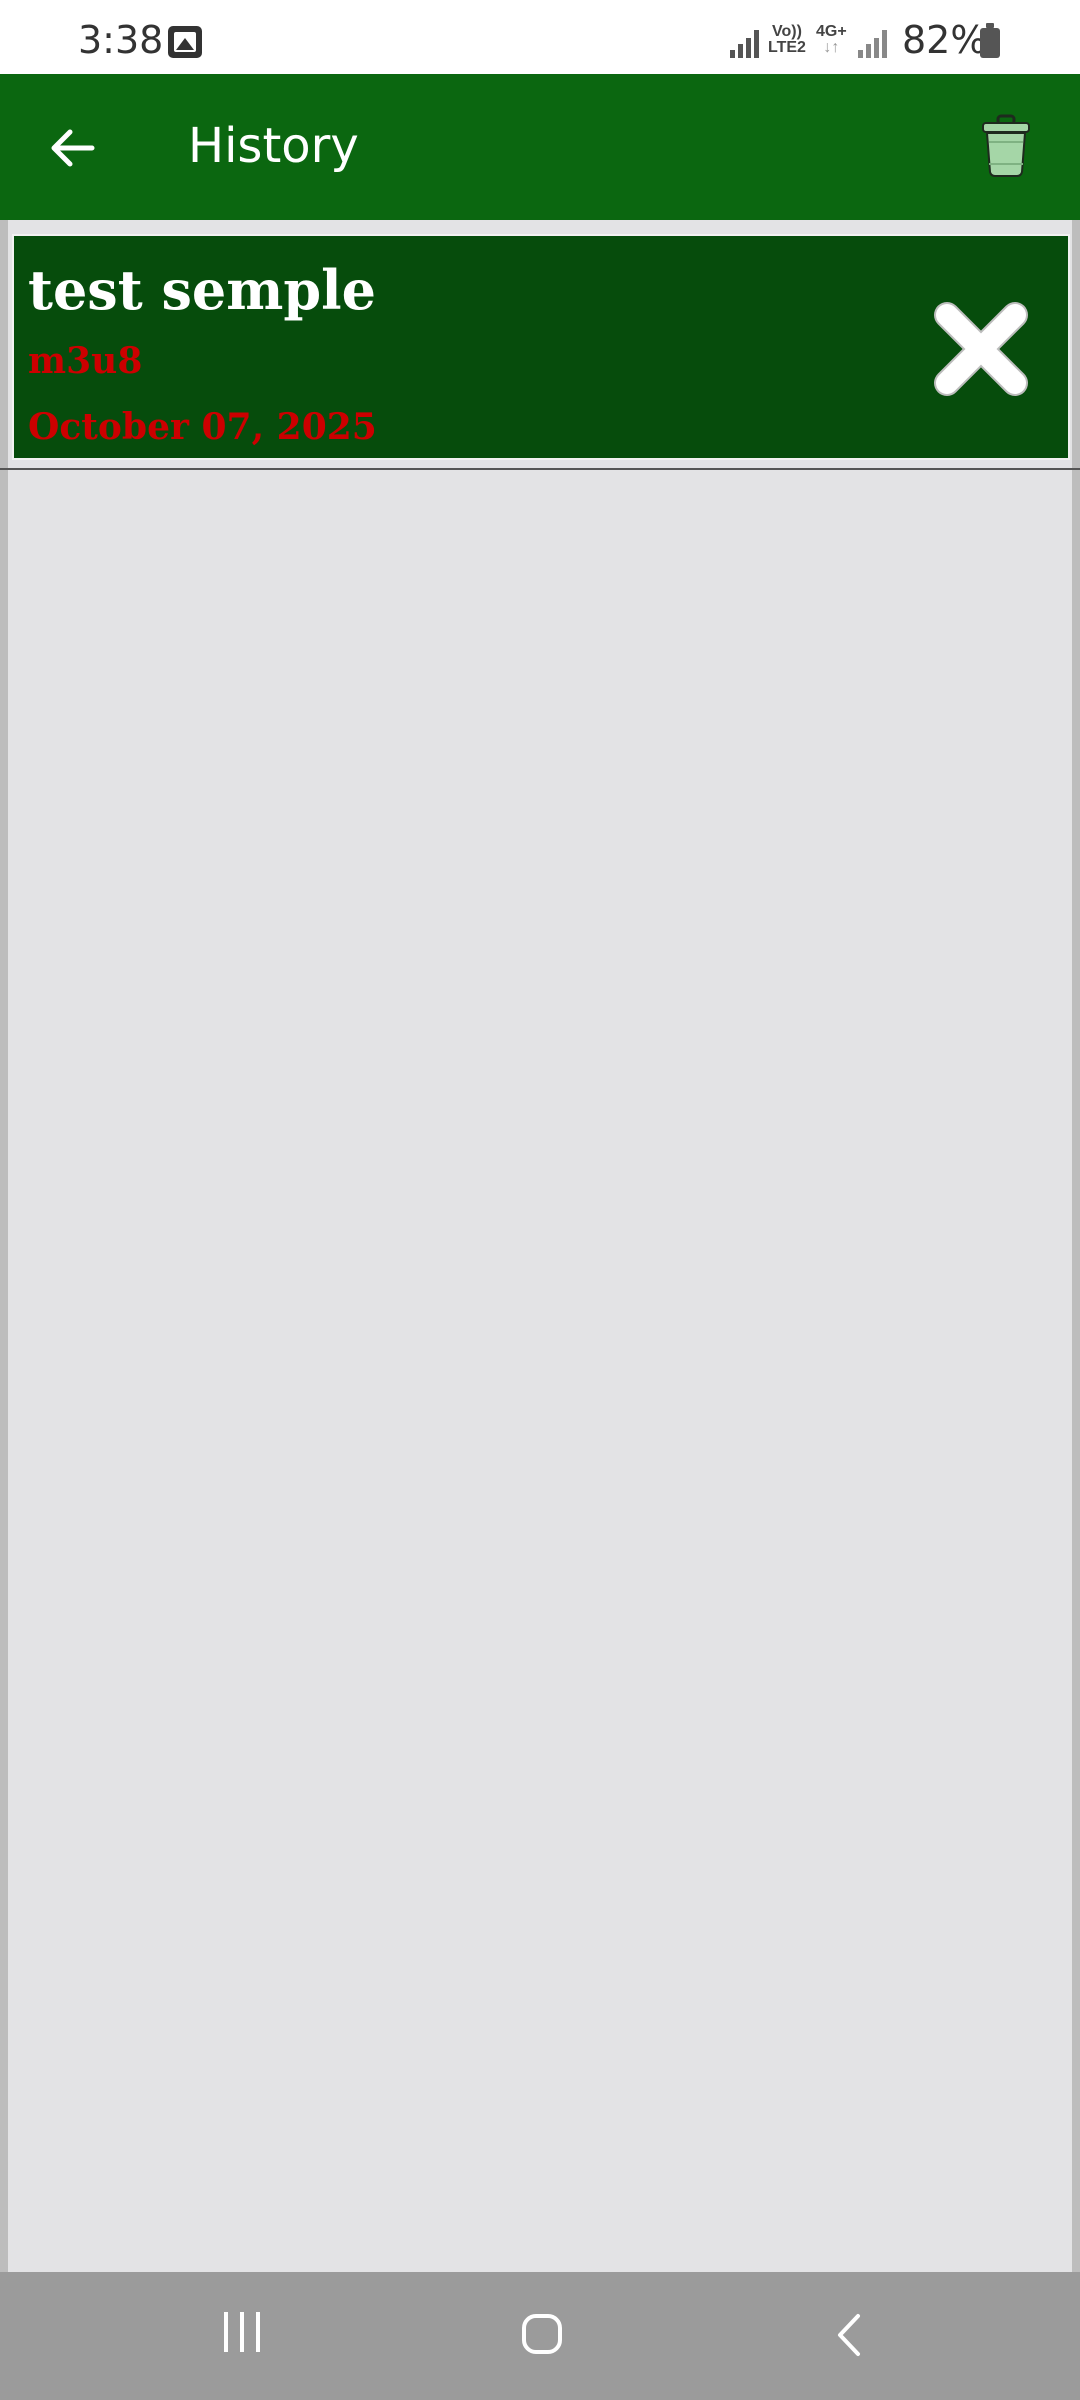  I want to click on history-item: test semple m3u8 October 07, 2025, so click(541, 347).